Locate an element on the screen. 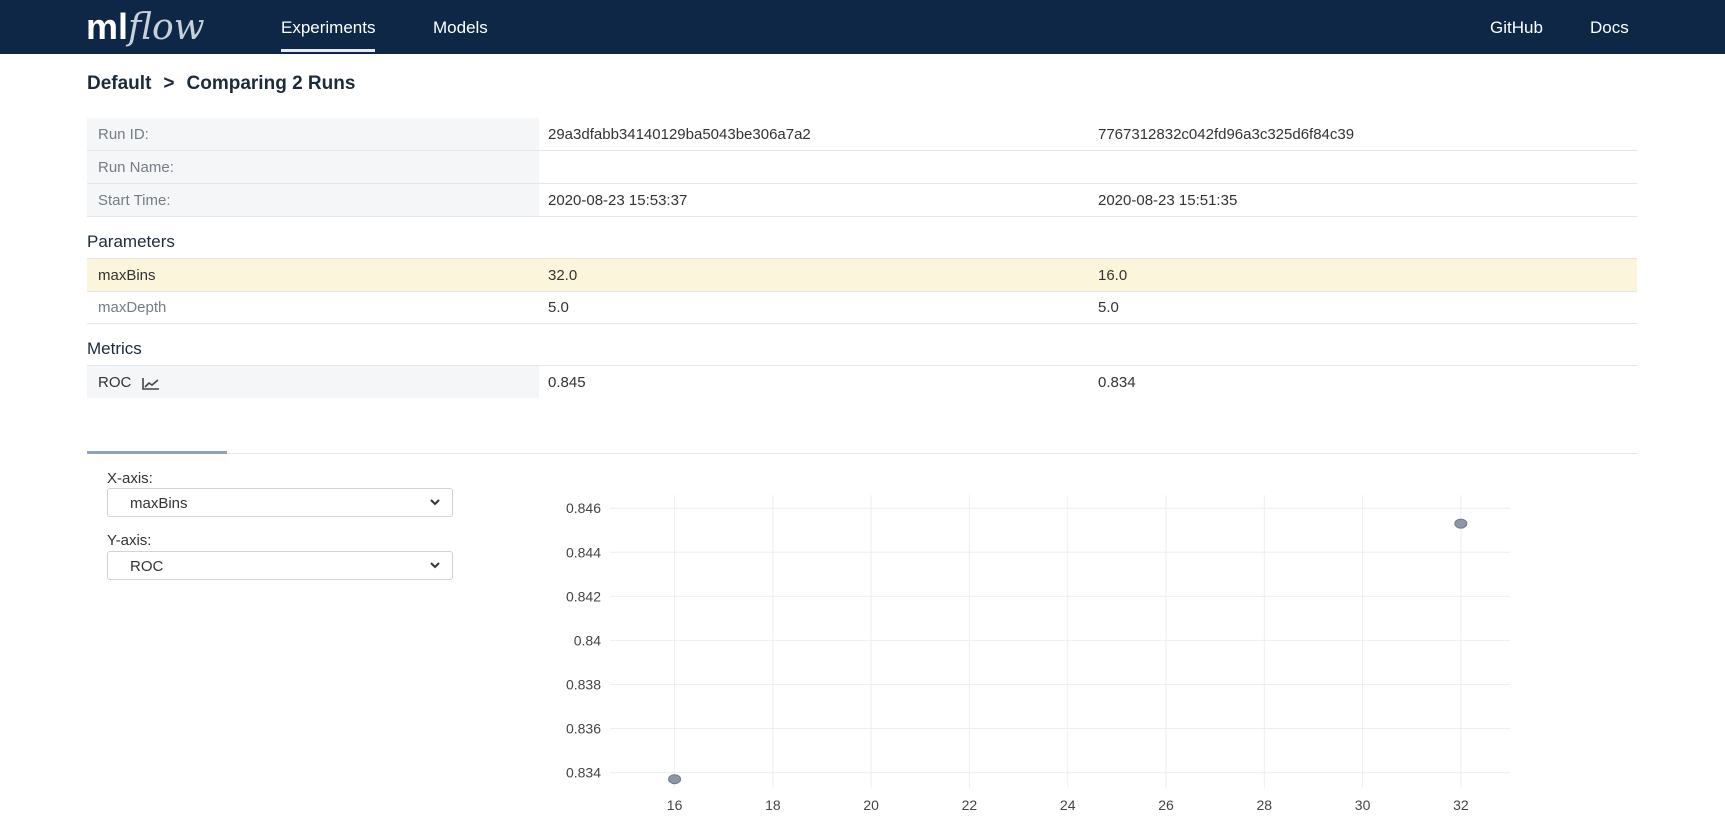 The width and height of the screenshot is (1725, 819). y-axis-label: Y-axis: is located at coordinates (129, 540).